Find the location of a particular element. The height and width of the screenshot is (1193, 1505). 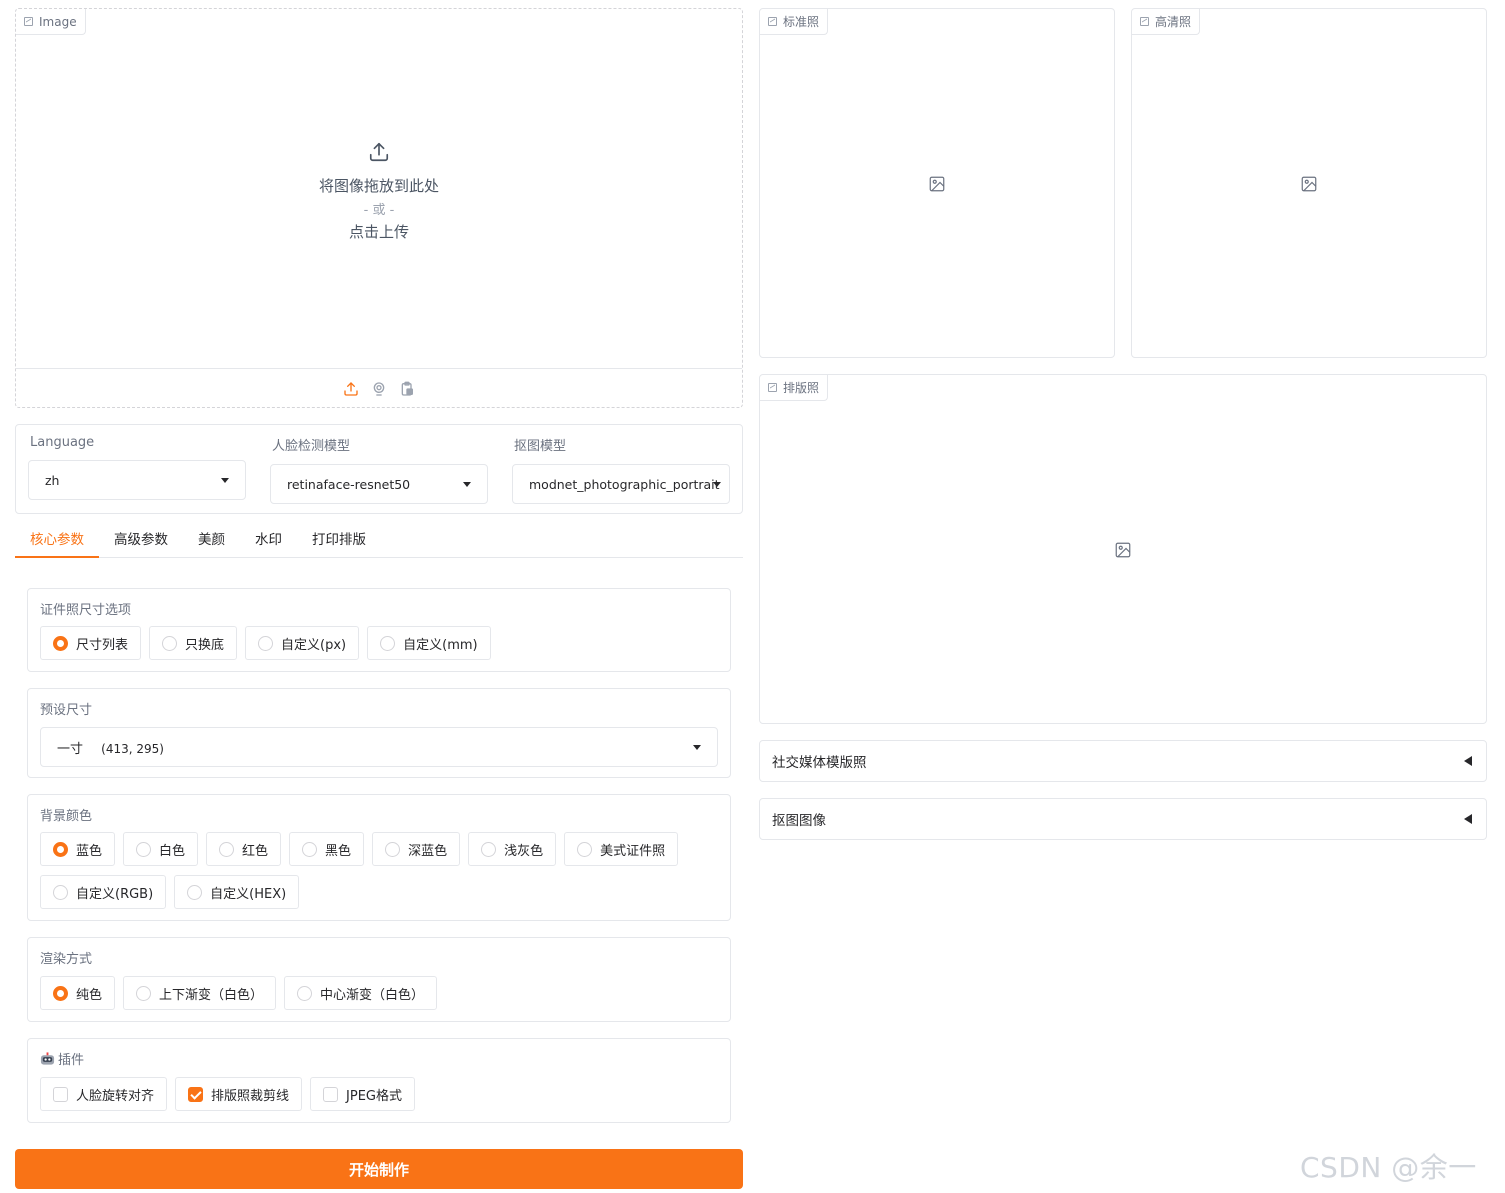

hd-photo-output: 高清照 is located at coordinates (1309, 183).